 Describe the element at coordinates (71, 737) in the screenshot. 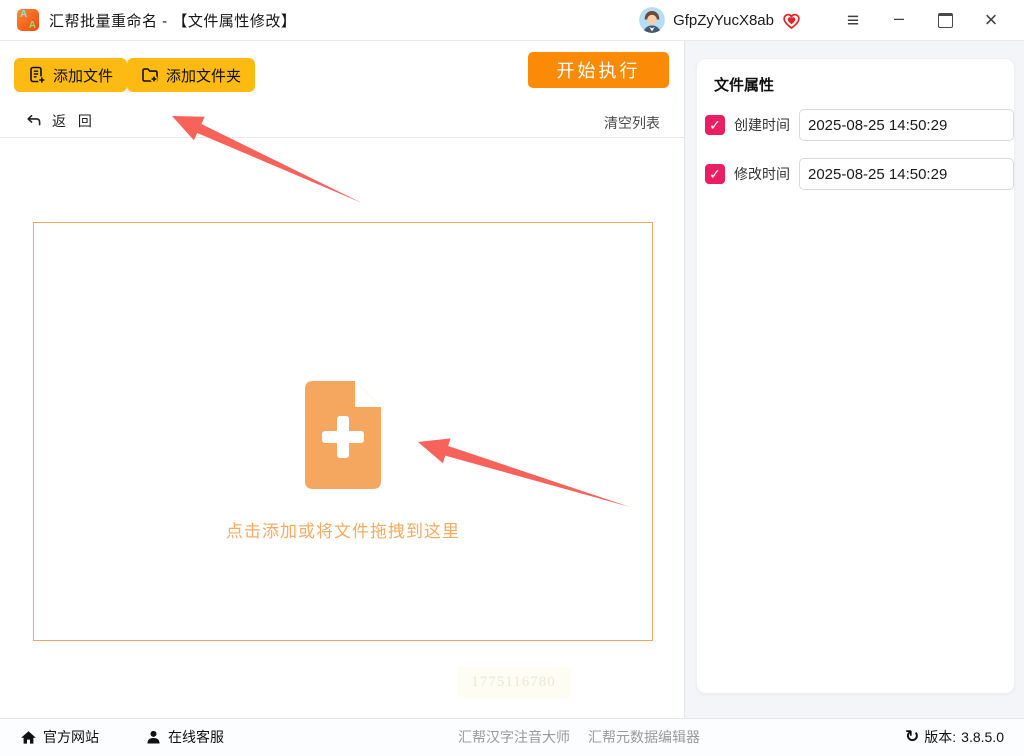

I see `official-site-label: 官方网站` at that location.